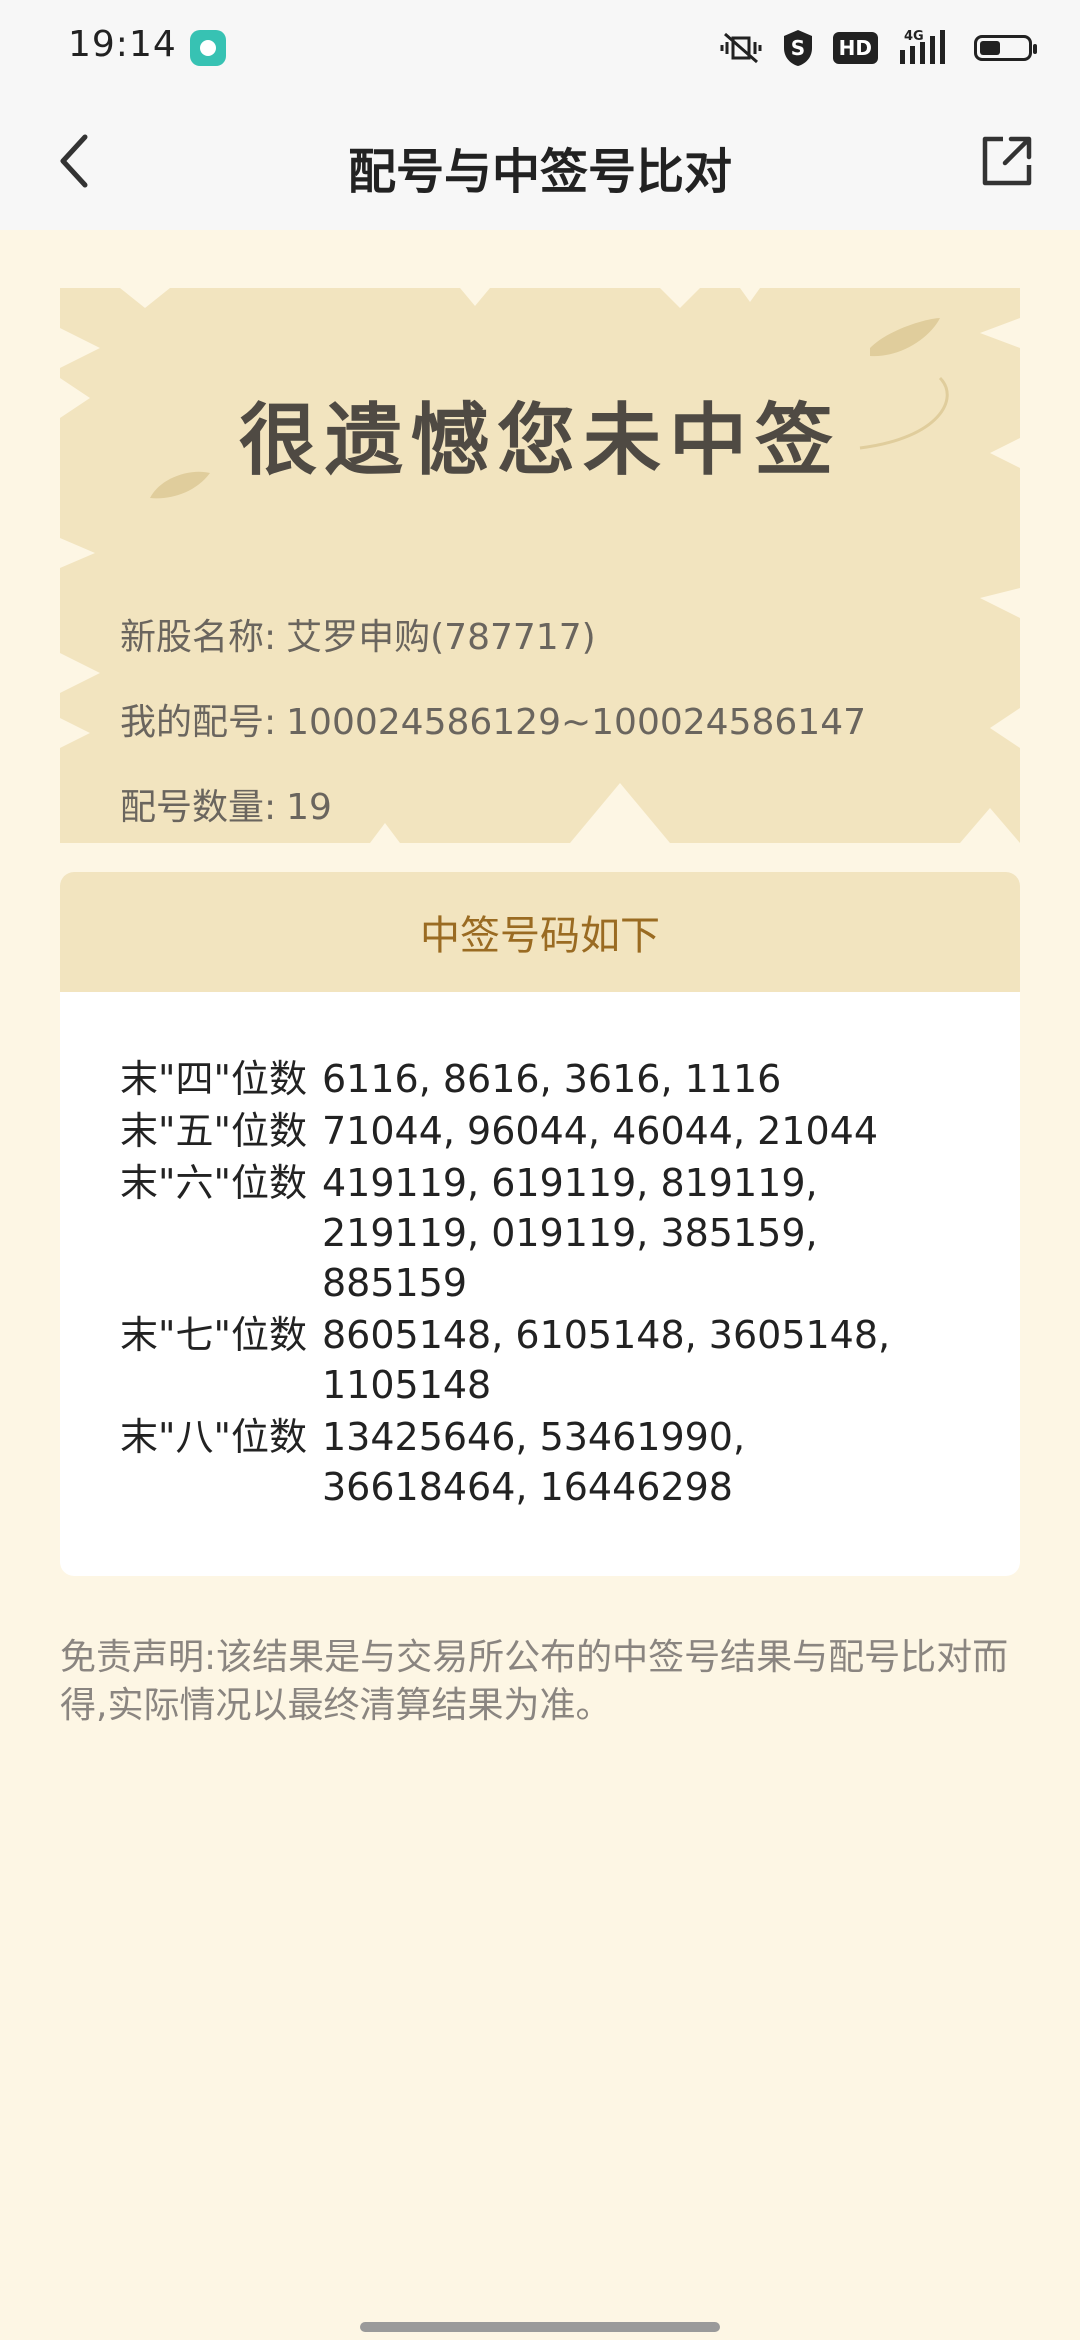  What do you see at coordinates (540, 936) in the screenshot?
I see `winning-numbers-title: 中签号码如下` at bounding box center [540, 936].